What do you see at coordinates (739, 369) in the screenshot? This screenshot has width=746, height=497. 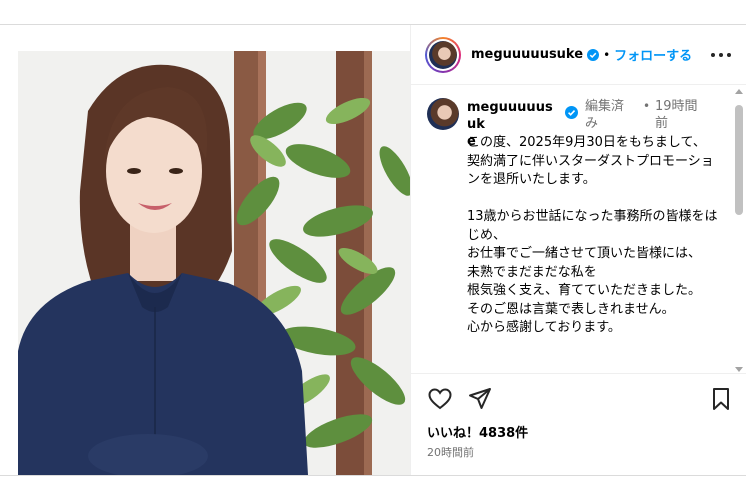 I see `scroll-down-arrow-icon` at bounding box center [739, 369].